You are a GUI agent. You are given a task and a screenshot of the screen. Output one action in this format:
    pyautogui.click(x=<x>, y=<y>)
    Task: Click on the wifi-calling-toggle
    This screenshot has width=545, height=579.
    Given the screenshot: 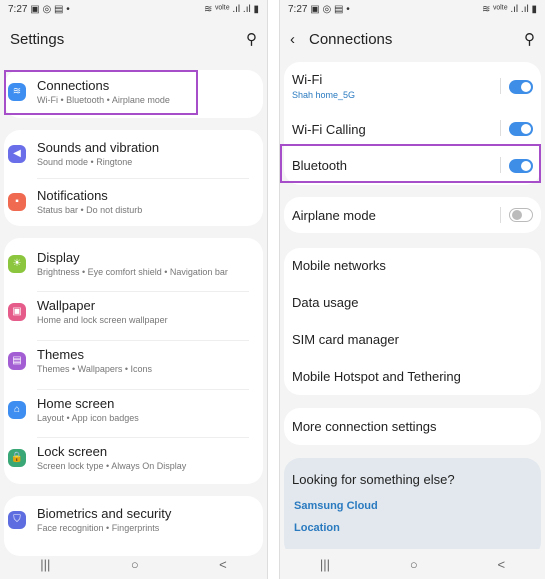 What is the action you would take?
    pyautogui.click(x=521, y=129)
    